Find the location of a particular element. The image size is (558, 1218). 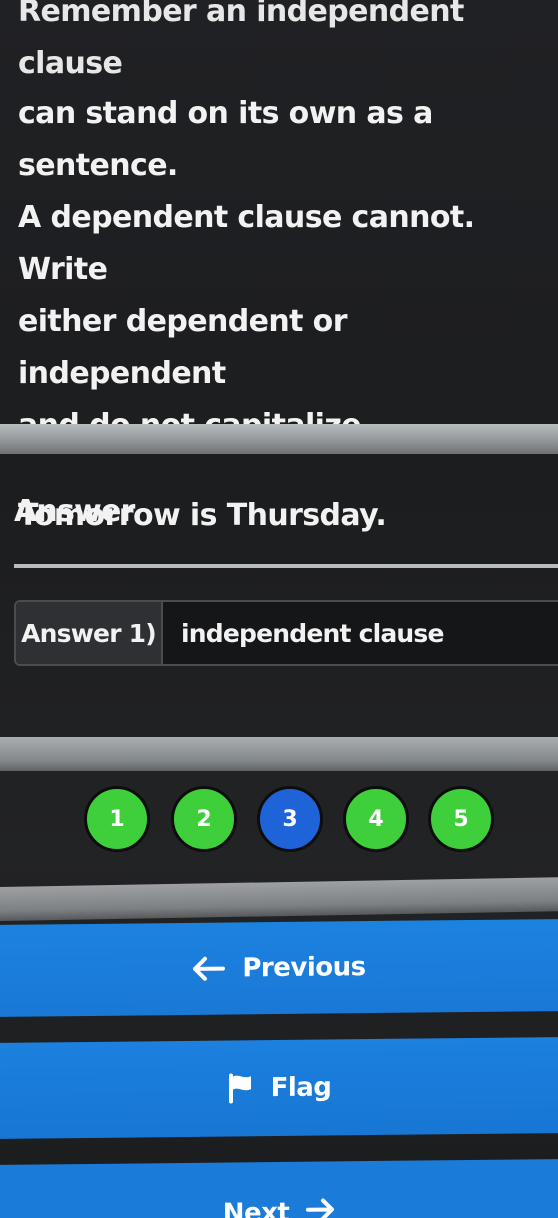

page-button-4: 4 is located at coordinates (376, 819).